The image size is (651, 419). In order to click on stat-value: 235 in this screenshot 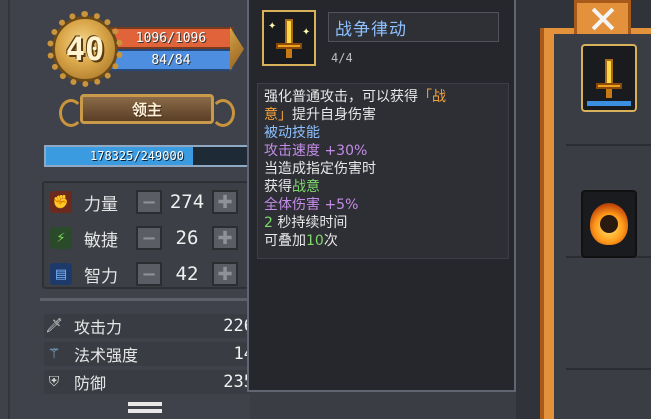, I will do `click(238, 382)`.